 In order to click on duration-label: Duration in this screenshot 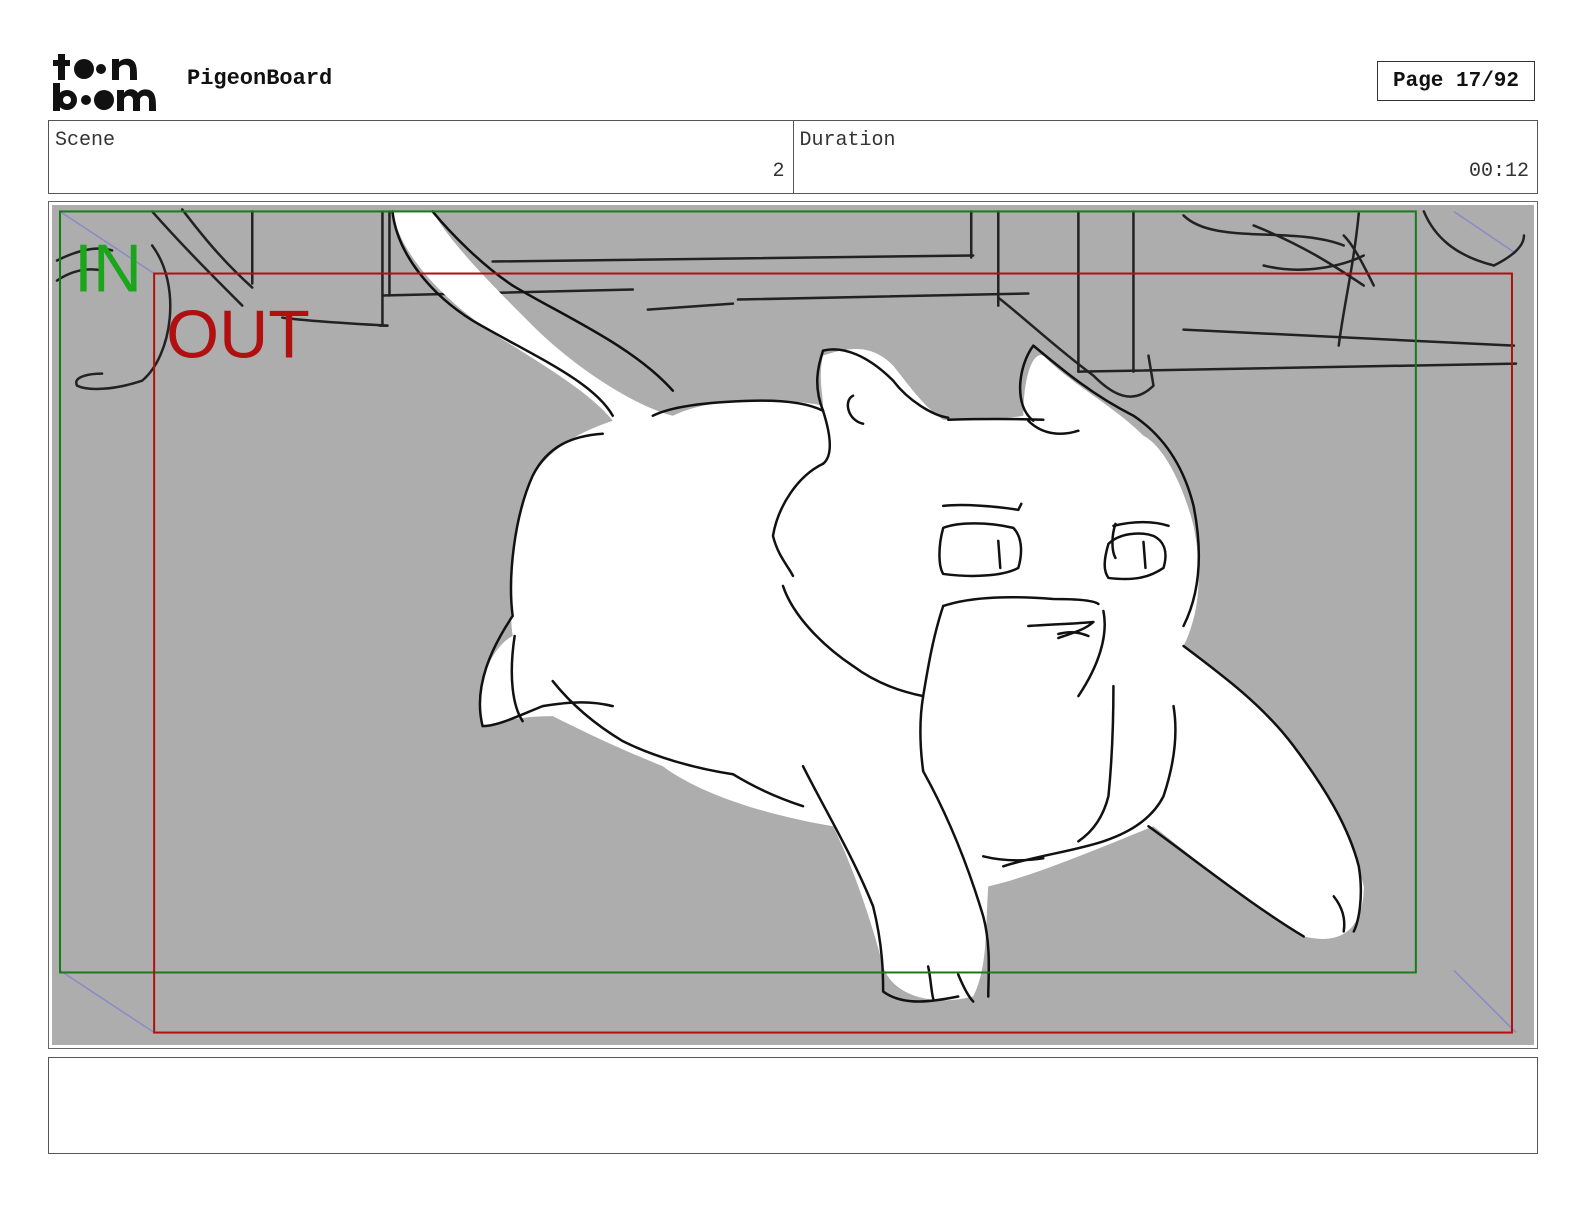, I will do `click(847, 140)`.